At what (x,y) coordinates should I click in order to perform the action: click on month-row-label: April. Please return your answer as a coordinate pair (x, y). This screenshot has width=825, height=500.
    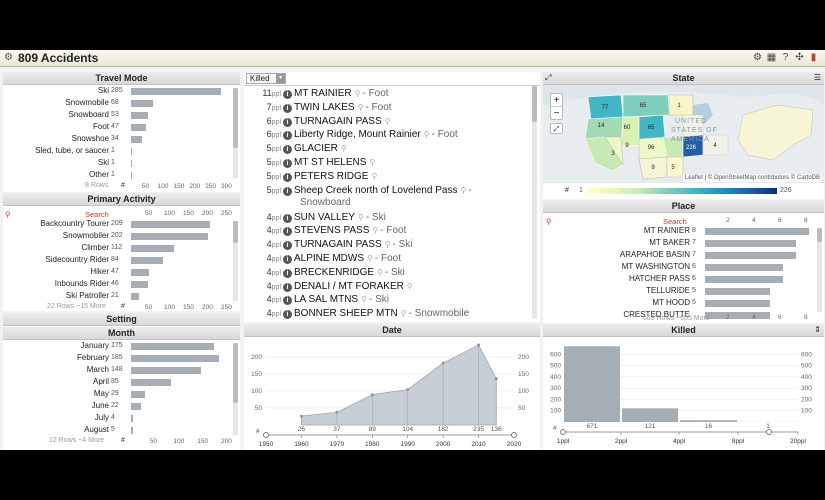
    Looking at the image, I should click on (56, 382).